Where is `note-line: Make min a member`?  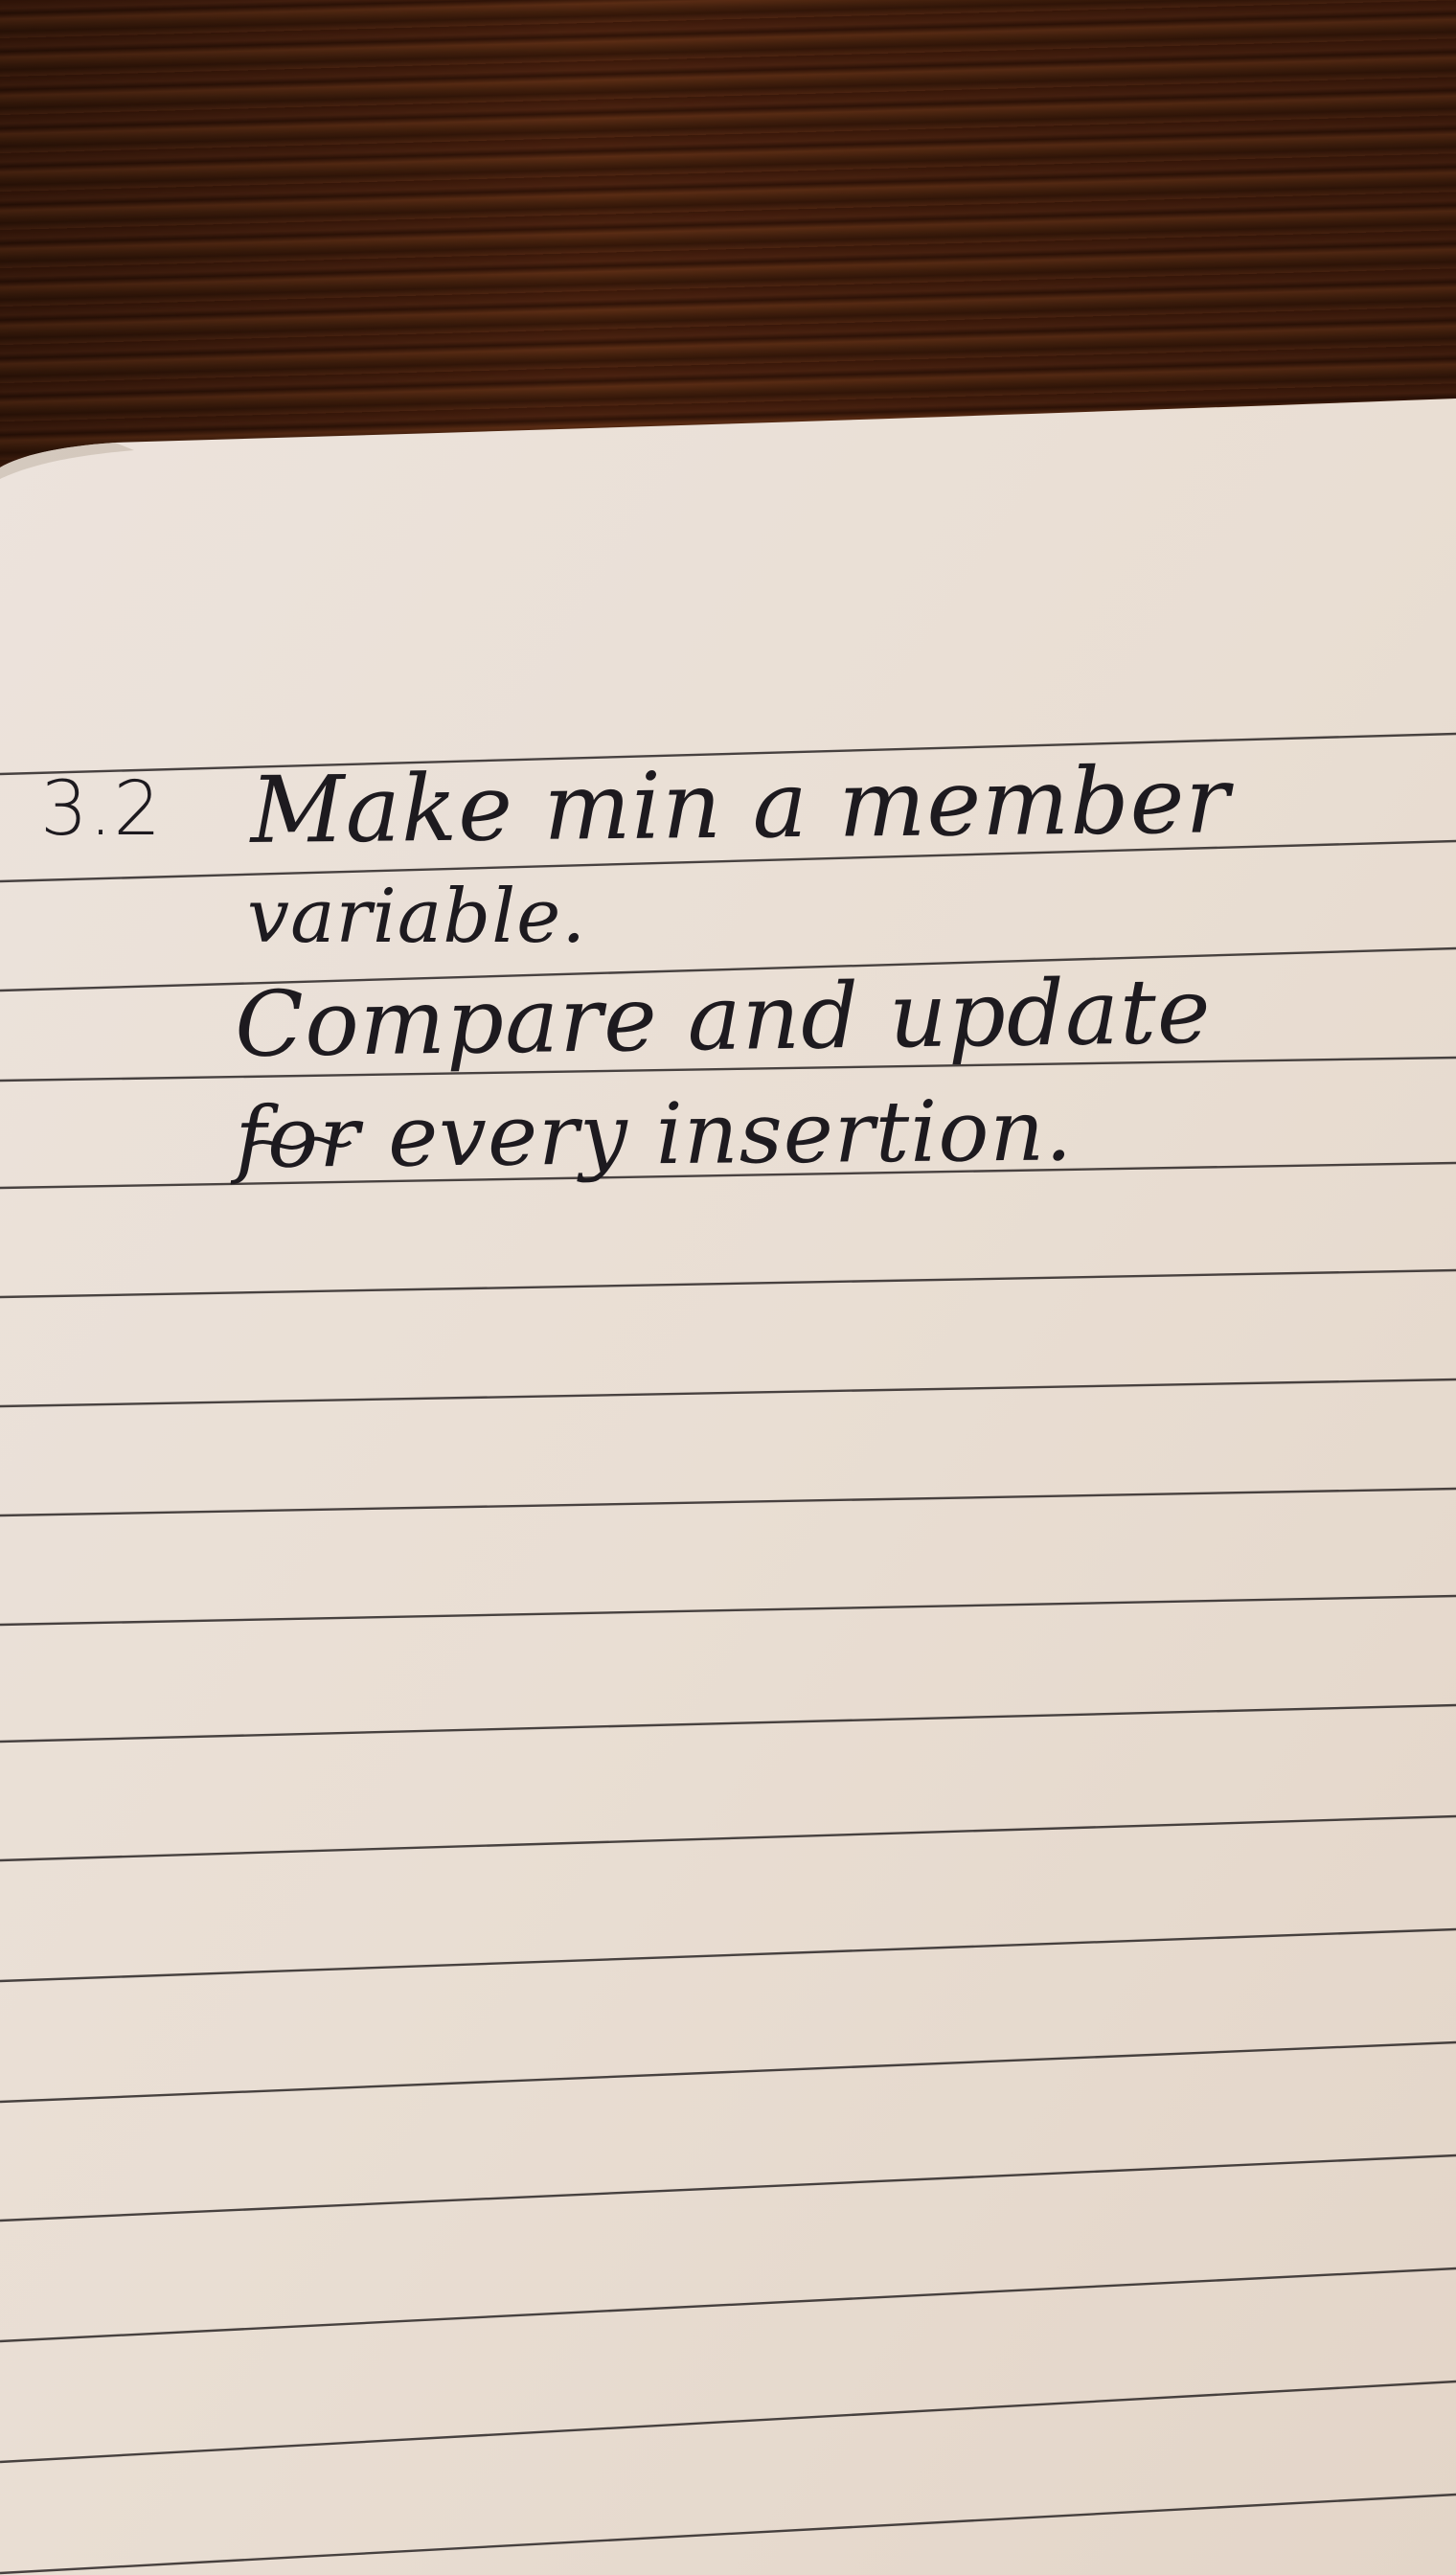 note-line: Make min a member is located at coordinates (740, 805).